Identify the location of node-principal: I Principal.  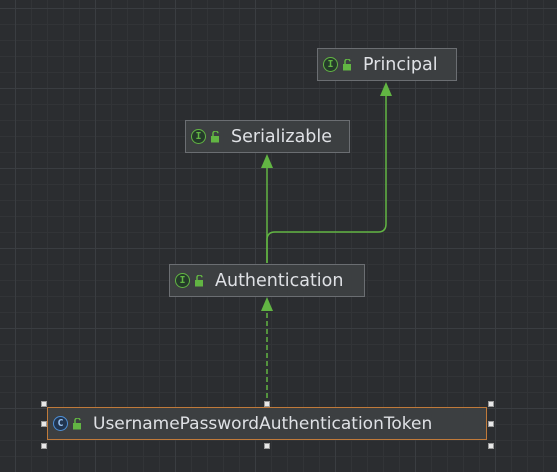
(387, 64).